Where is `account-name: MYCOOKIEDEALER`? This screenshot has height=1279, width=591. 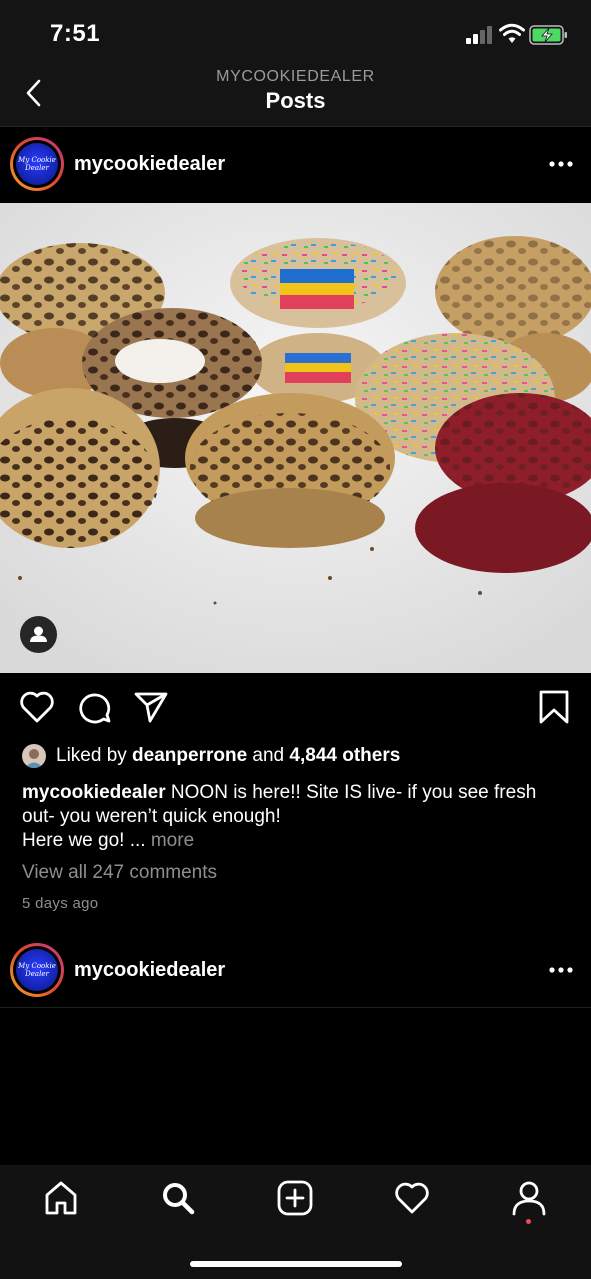
account-name: MYCOOKIEDEALER is located at coordinates (295, 76).